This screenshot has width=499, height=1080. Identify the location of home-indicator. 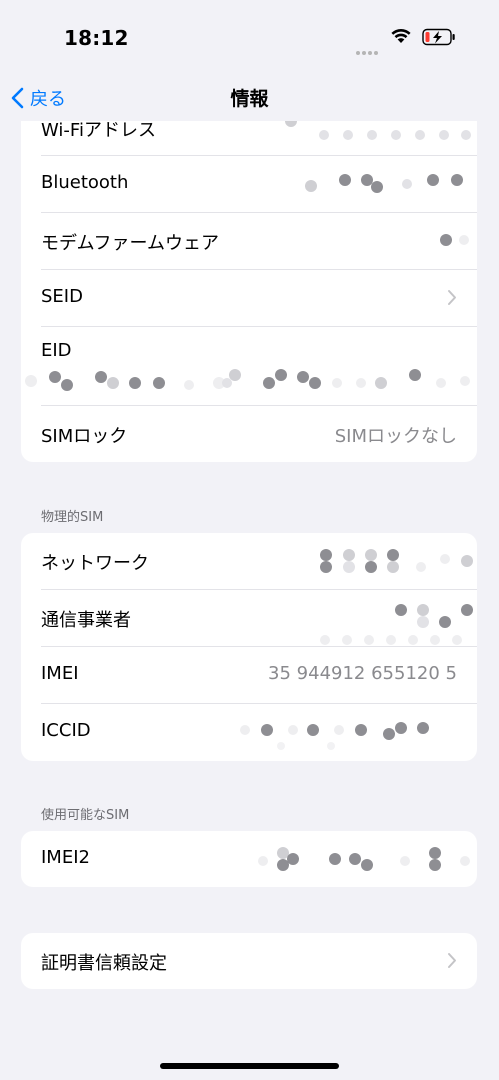
(249, 1066).